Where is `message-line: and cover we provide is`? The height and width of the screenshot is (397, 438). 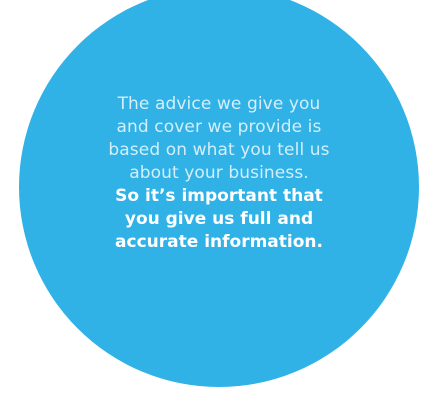
message-line: and cover we provide is is located at coordinates (219, 127).